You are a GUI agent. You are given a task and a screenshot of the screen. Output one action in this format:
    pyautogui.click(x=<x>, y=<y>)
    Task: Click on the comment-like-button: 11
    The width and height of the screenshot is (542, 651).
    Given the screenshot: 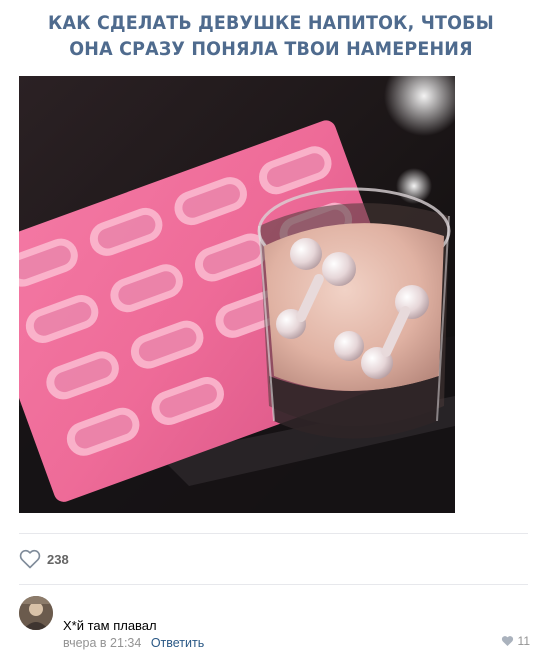 What is the action you would take?
    pyautogui.click(x=515, y=641)
    